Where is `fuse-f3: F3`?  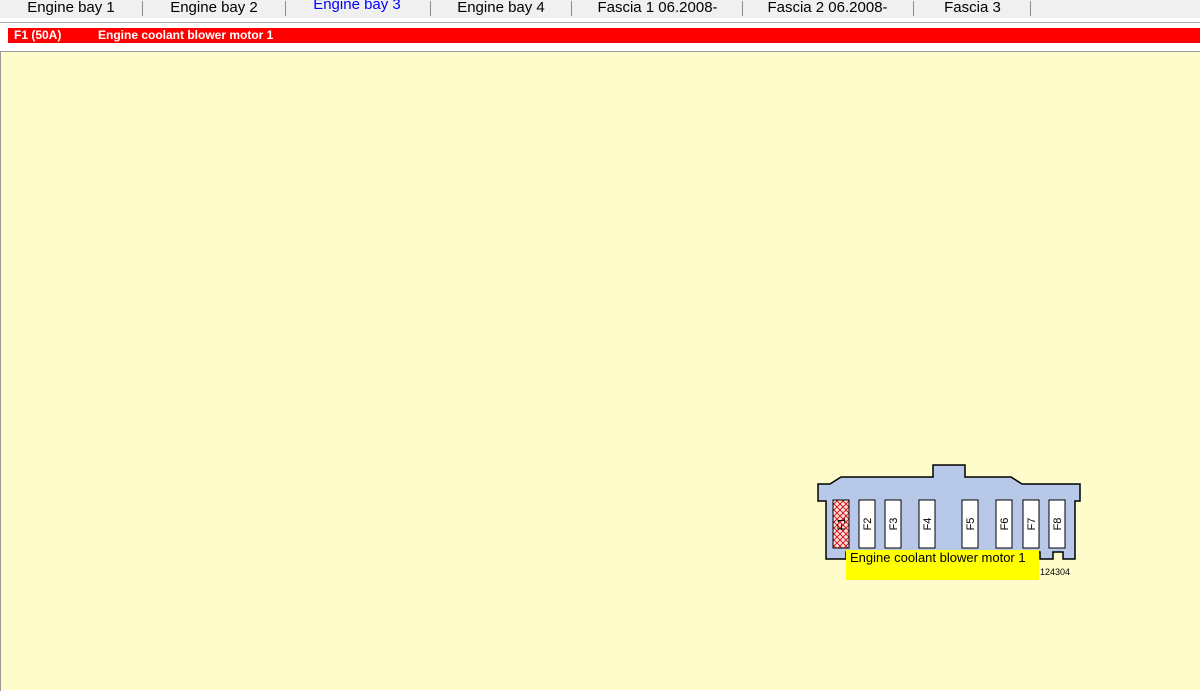
fuse-f3: F3 is located at coordinates (893, 524).